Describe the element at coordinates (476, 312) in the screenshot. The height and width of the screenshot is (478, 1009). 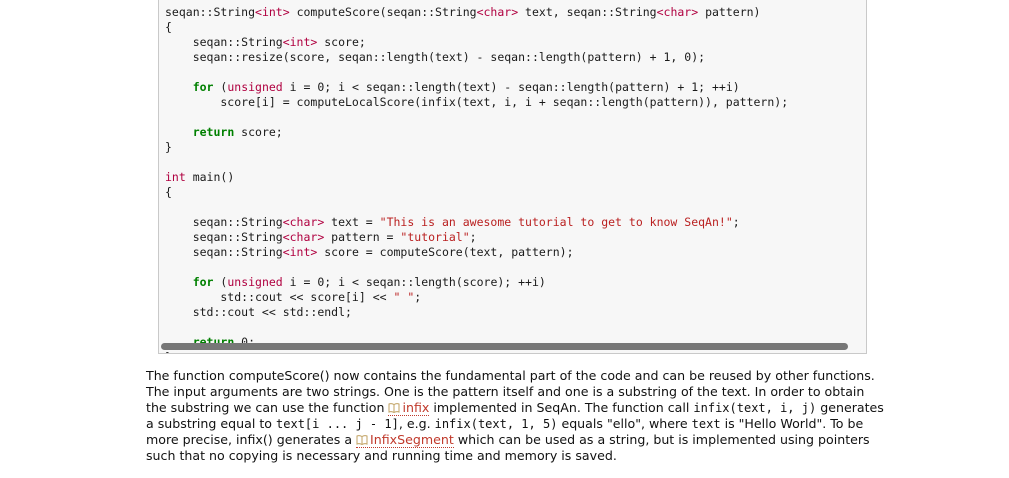
I see `code-line: std::cout << std::endl;` at that location.